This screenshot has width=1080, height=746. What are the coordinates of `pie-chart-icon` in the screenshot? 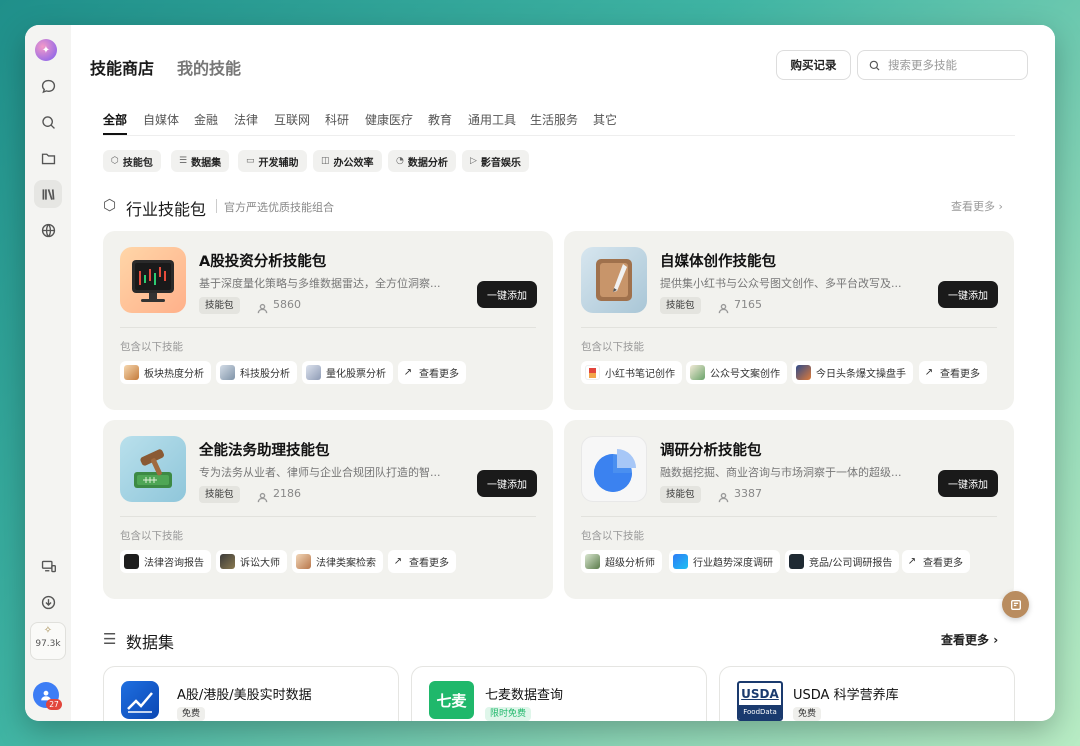 It's located at (614, 469).